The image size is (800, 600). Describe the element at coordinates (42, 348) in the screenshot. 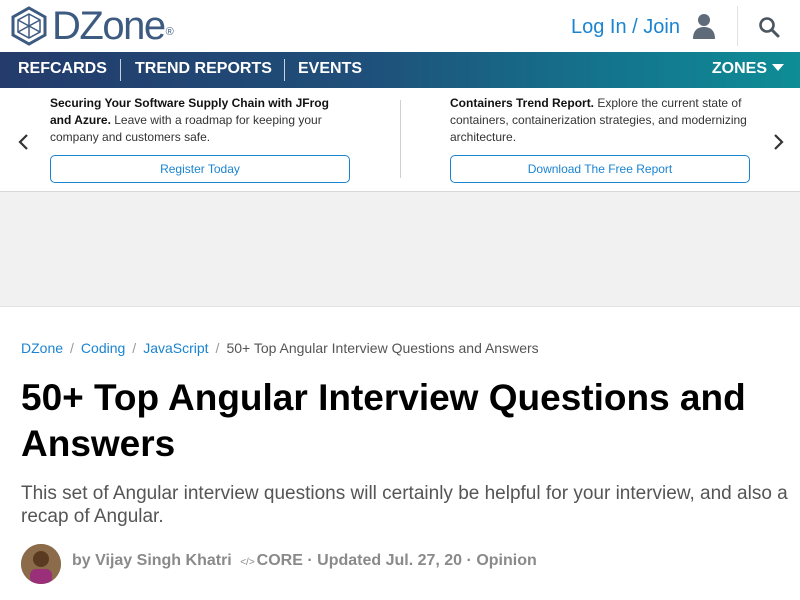

I see `breadcrumb-dzone: DZone` at that location.